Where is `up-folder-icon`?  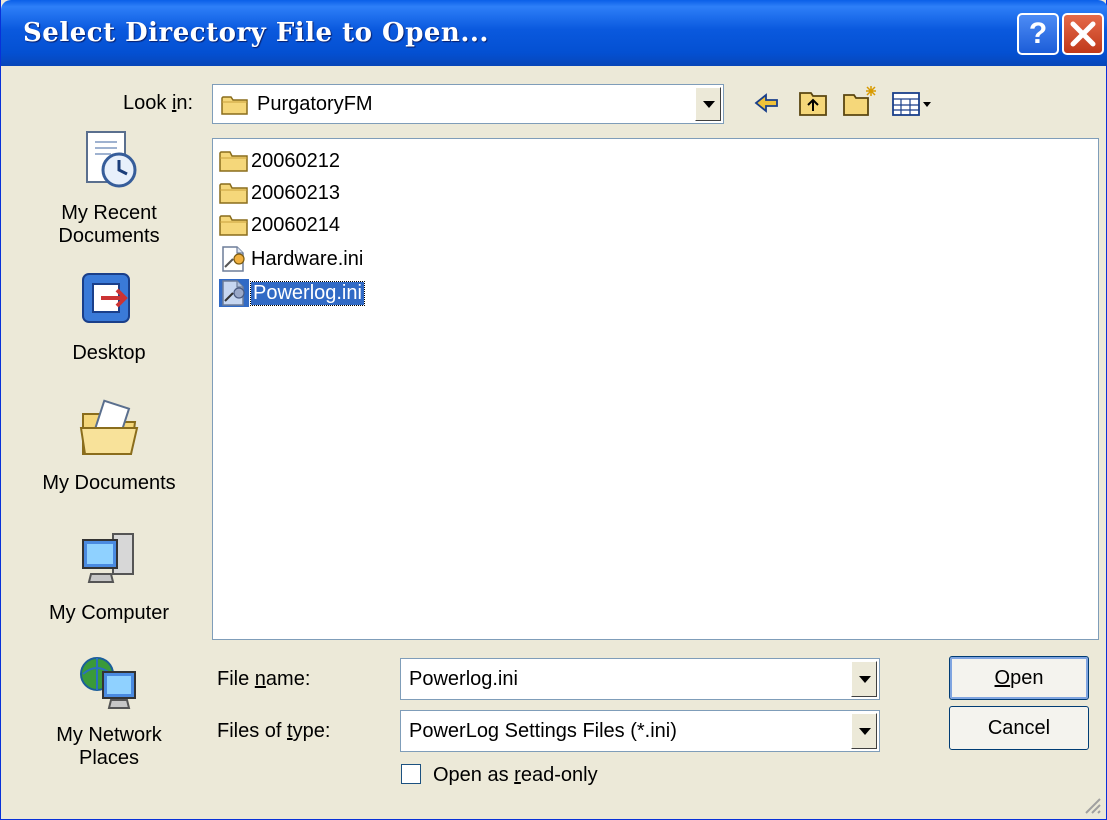 up-folder-icon is located at coordinates (813, 103).